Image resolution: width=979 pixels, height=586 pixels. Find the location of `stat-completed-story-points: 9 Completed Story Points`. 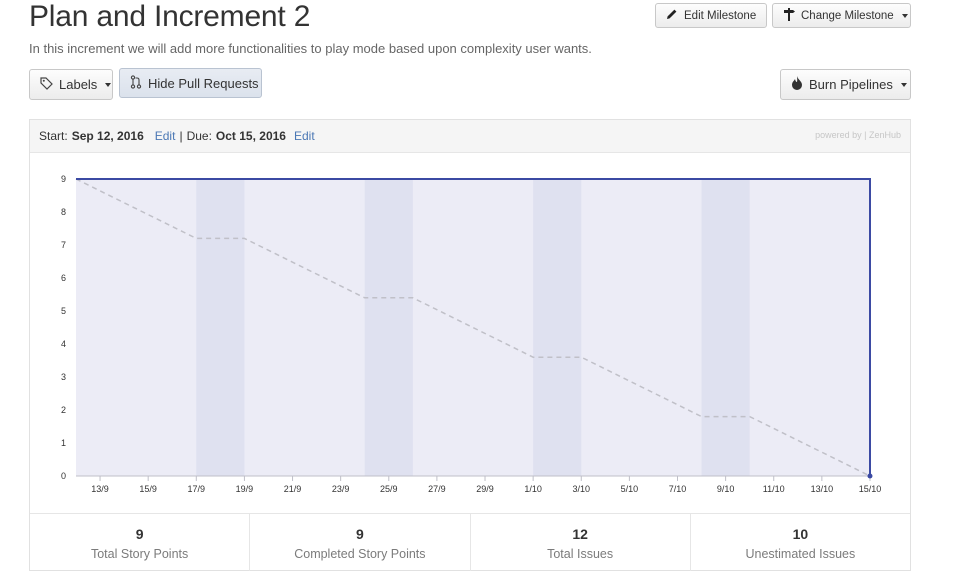

stat-completed-story-points: 9 Completed Story Points is located at coordinates (360, 542).